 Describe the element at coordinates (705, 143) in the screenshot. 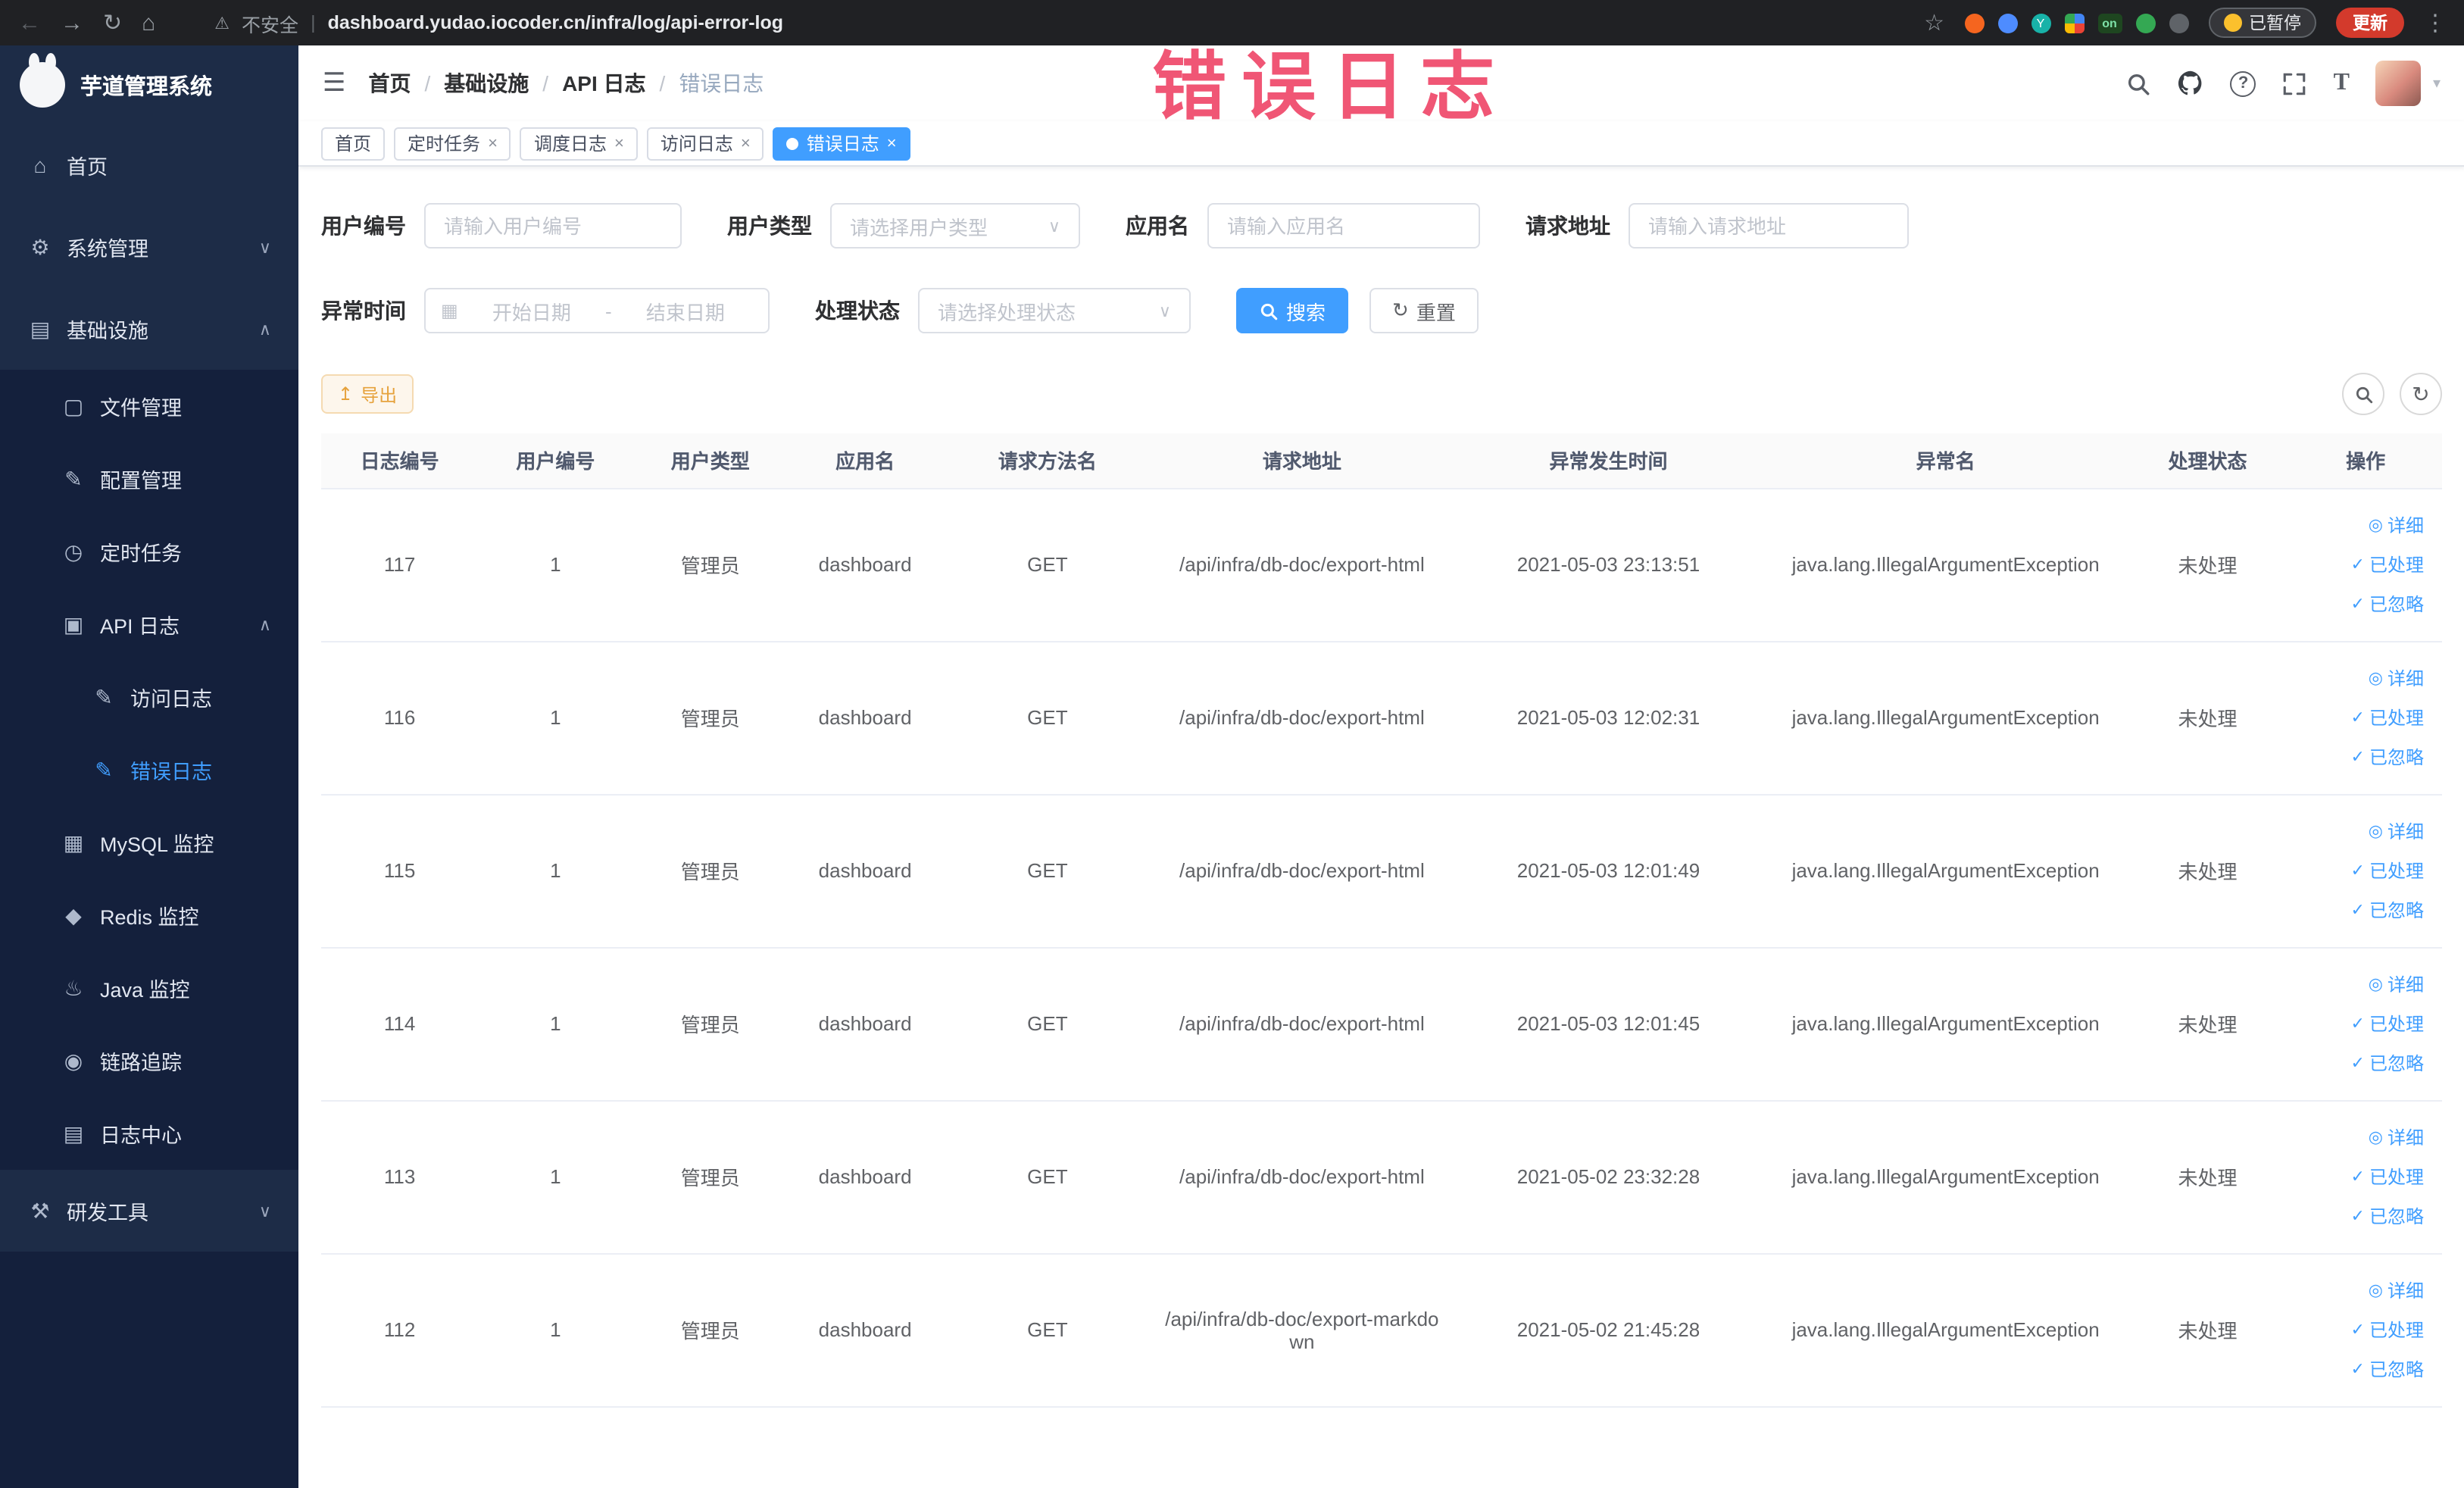

I see `tab-access-log: 访问日志 ×` at that location.